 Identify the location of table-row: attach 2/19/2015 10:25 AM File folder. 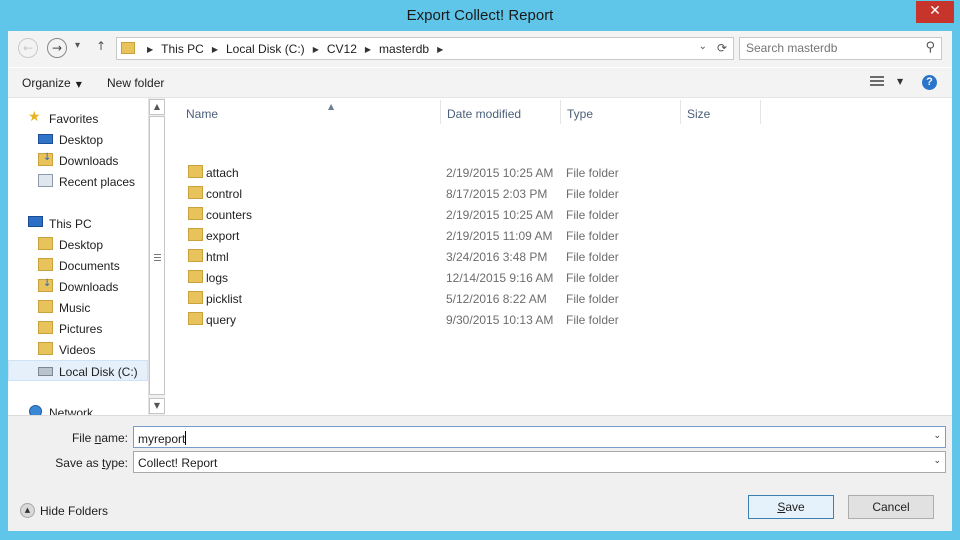
(558, 171).